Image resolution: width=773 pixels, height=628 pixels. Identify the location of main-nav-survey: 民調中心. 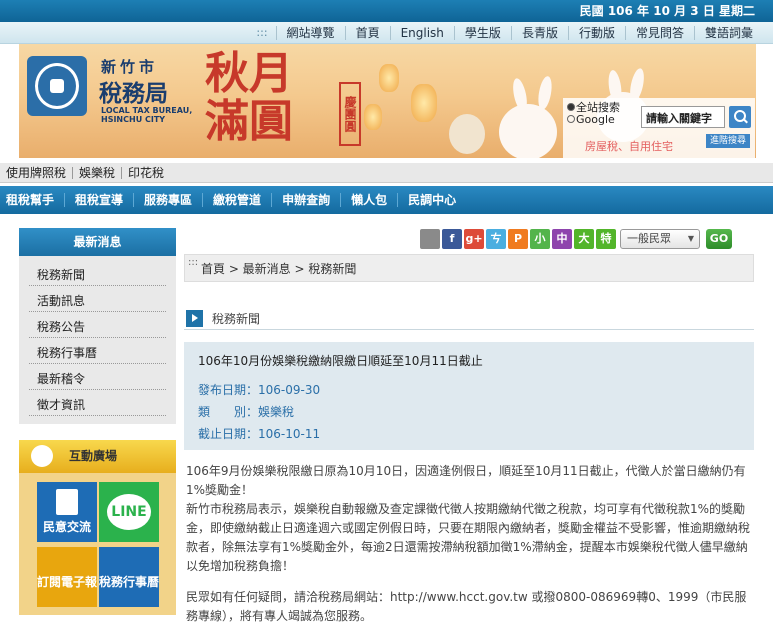
(431, 200).